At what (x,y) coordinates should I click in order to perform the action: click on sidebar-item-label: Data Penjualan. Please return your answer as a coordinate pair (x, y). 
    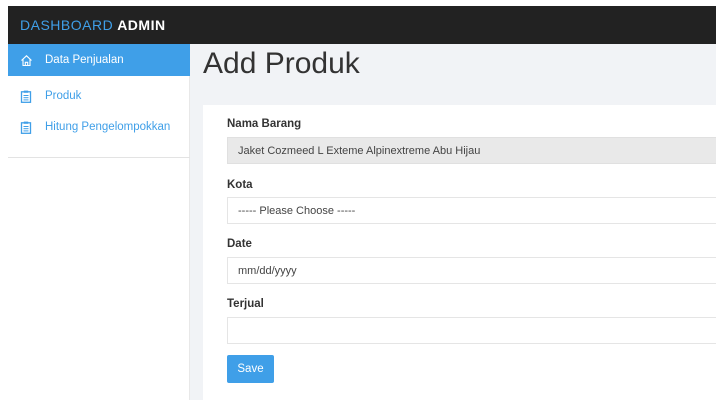
    Looking at the image, I should click on (84, 60).